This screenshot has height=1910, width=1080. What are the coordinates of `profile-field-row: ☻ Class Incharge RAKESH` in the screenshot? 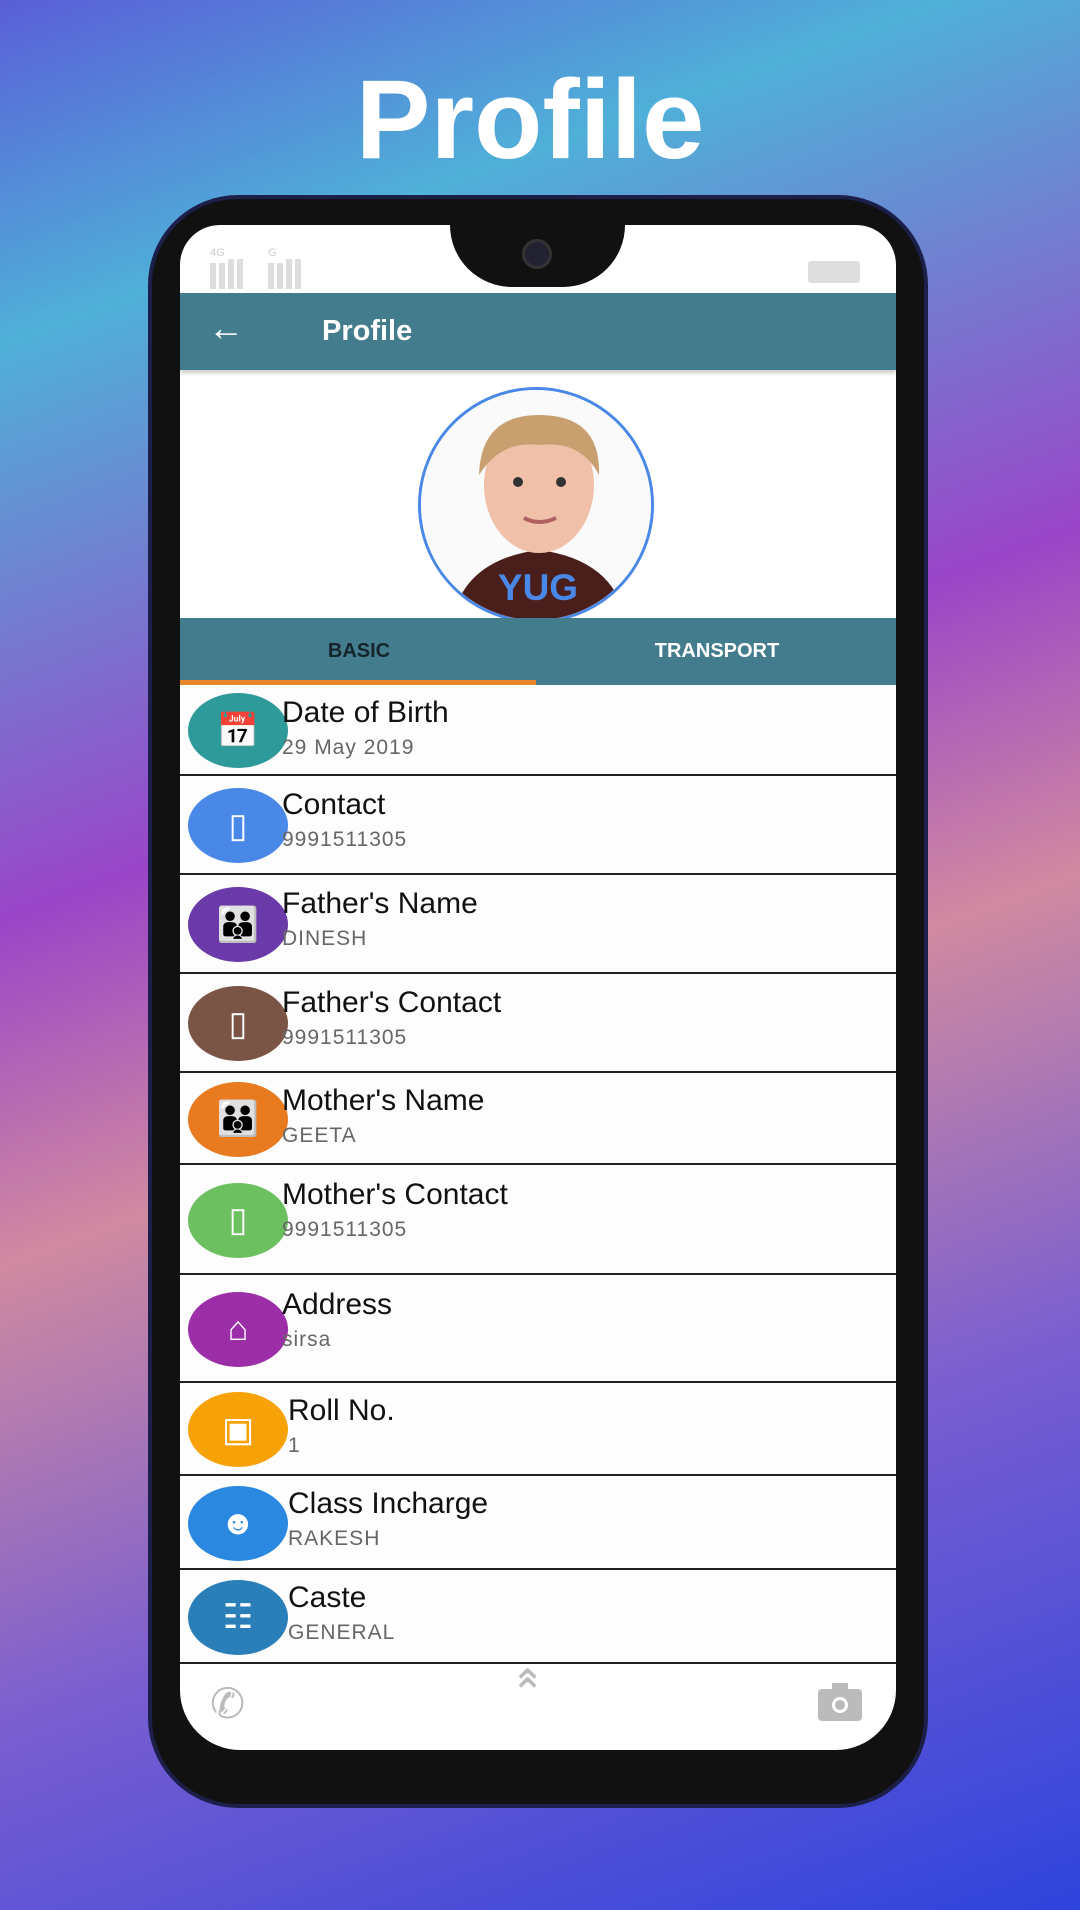 It's located at (538, 1523).